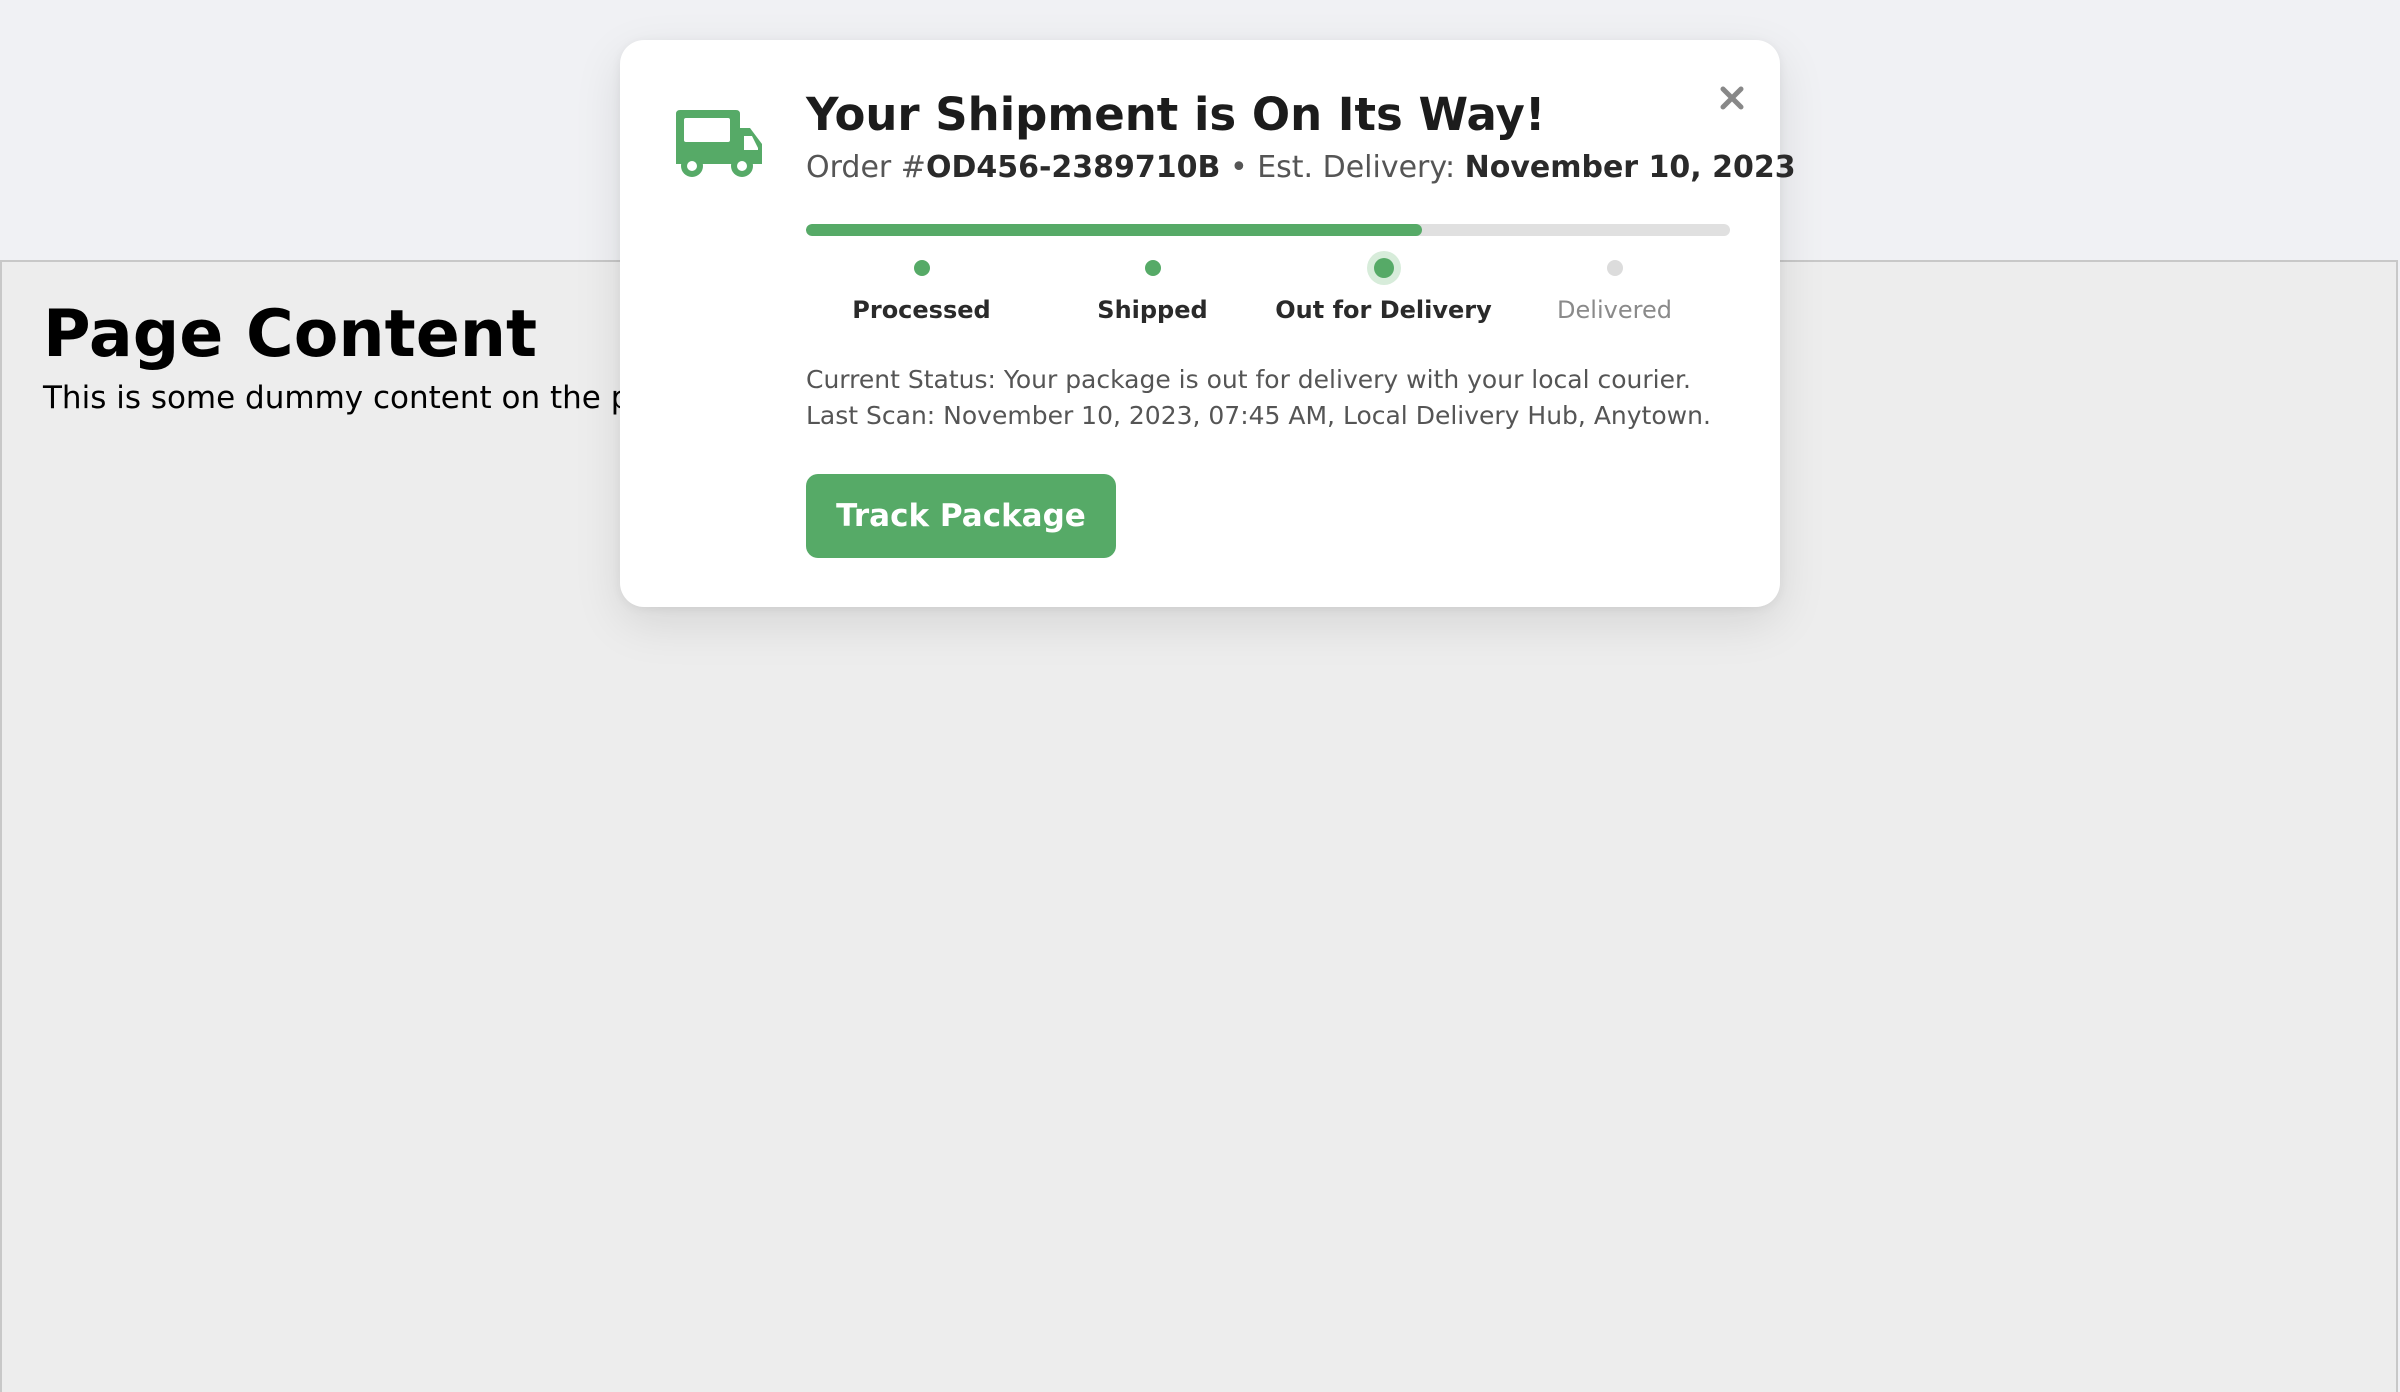 The width and height of the screenshot is (2400, 1392). Describe the element at coordinates (1073, 167) in the screenshot. I see `order-number: OD456-2389710B` at that location.